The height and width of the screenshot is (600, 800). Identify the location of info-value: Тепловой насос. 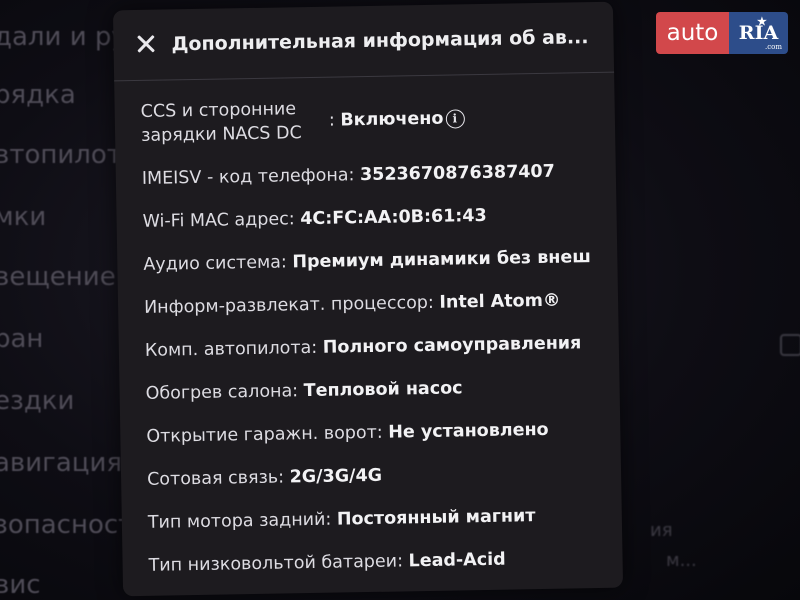
(383, 390).